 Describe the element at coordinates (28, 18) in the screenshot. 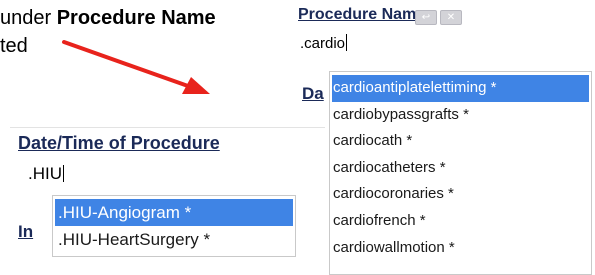

I see `caption-prefix: under` at that location.